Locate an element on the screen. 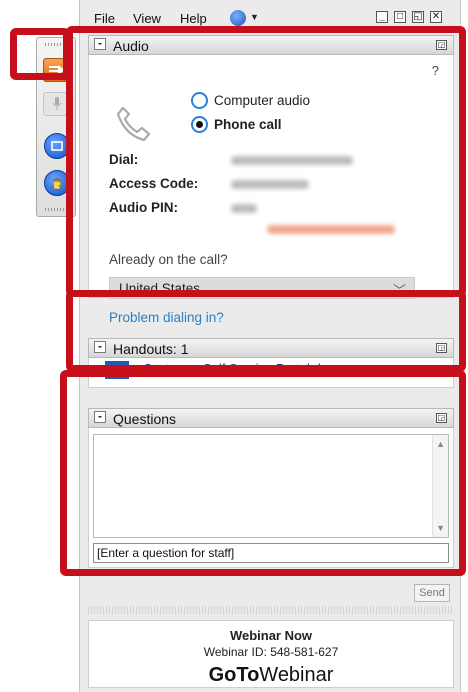 The height and width of the screenshot is (692, 468). close-button: ✕ is located at coordinates (436, 17).